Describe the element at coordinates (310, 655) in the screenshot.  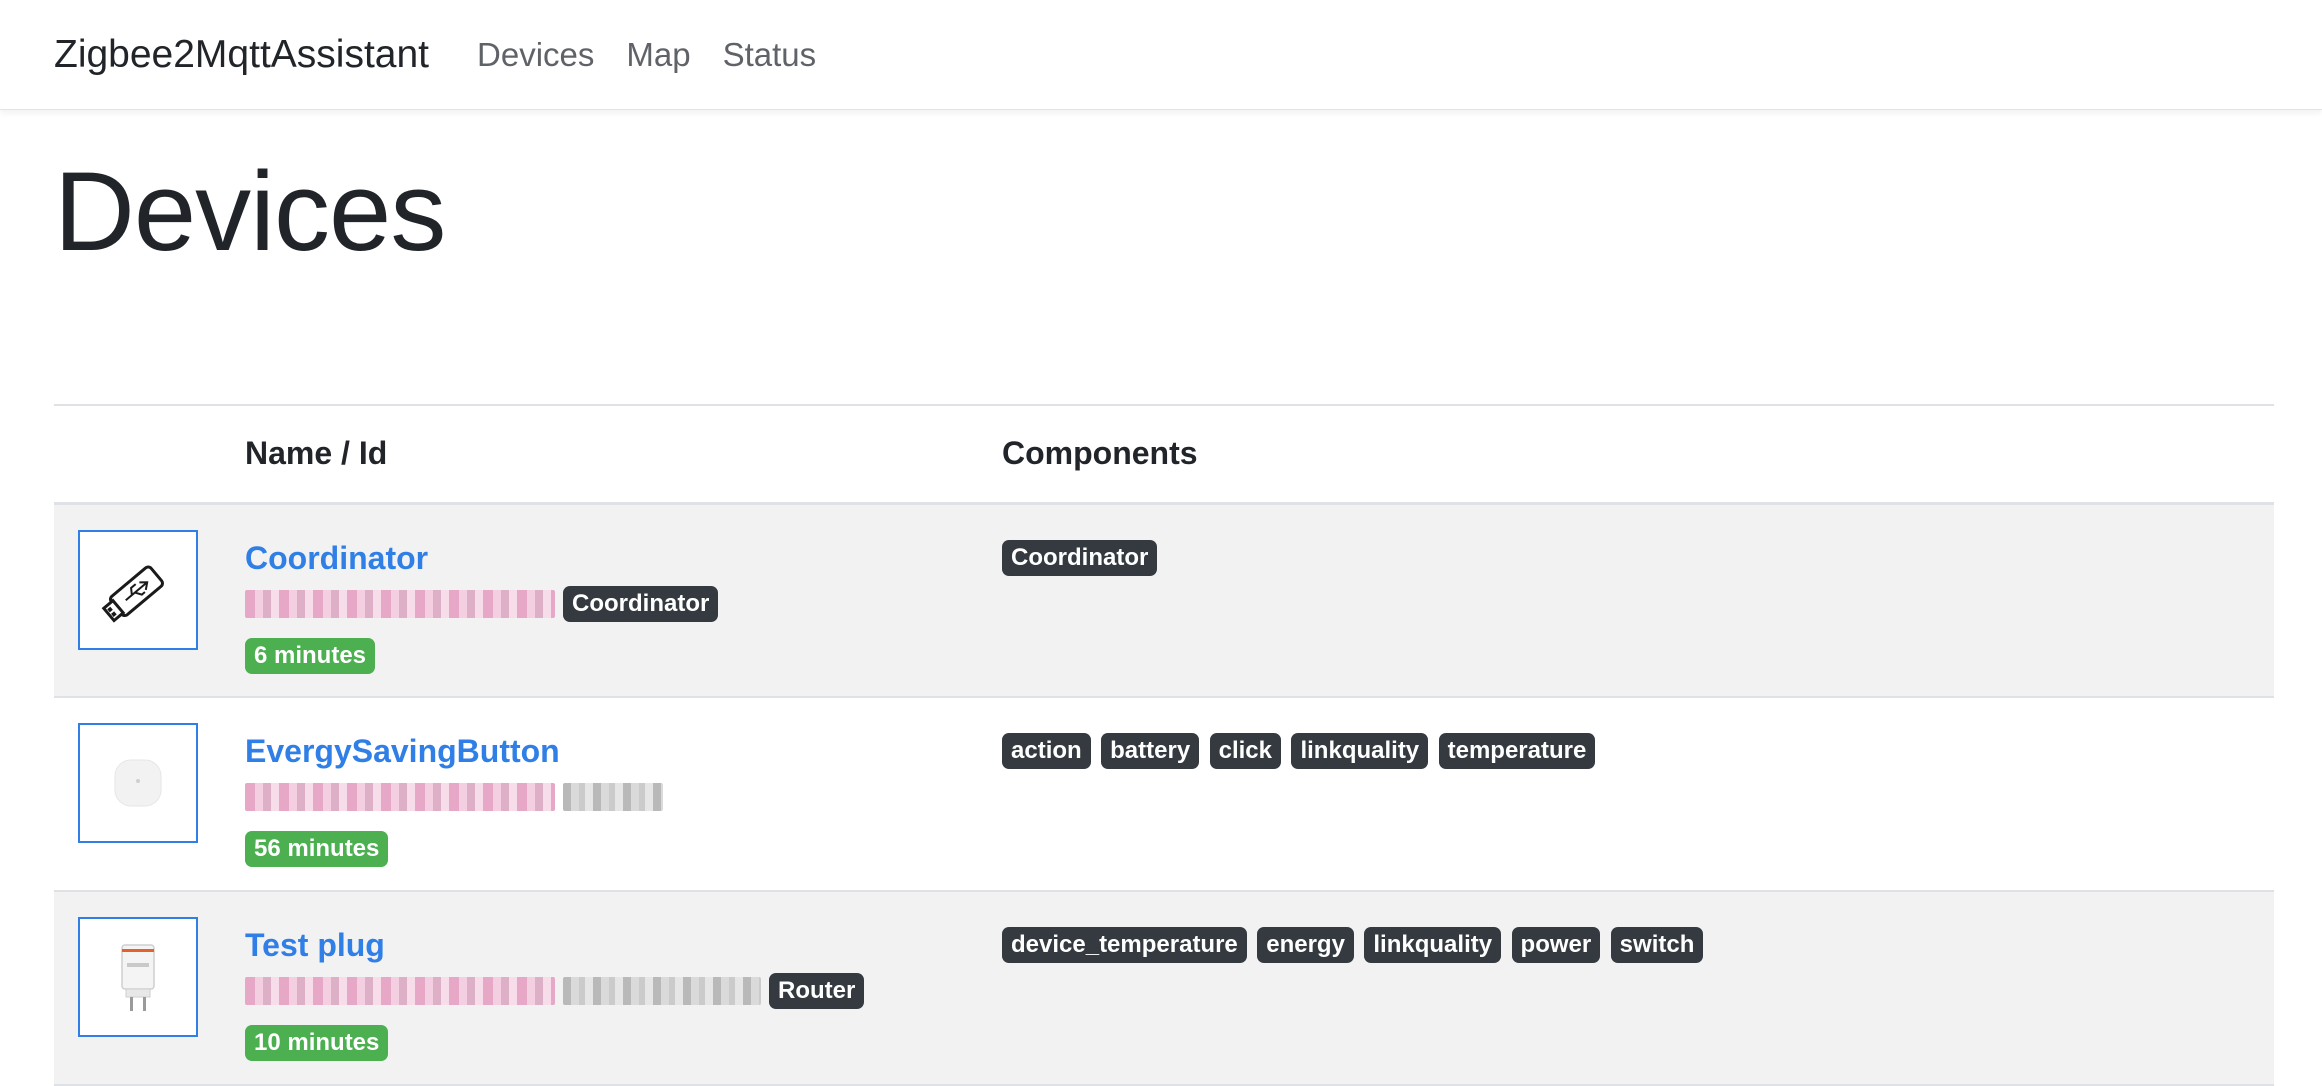
I see `last-seen-badge: 6 minutes` at that location.